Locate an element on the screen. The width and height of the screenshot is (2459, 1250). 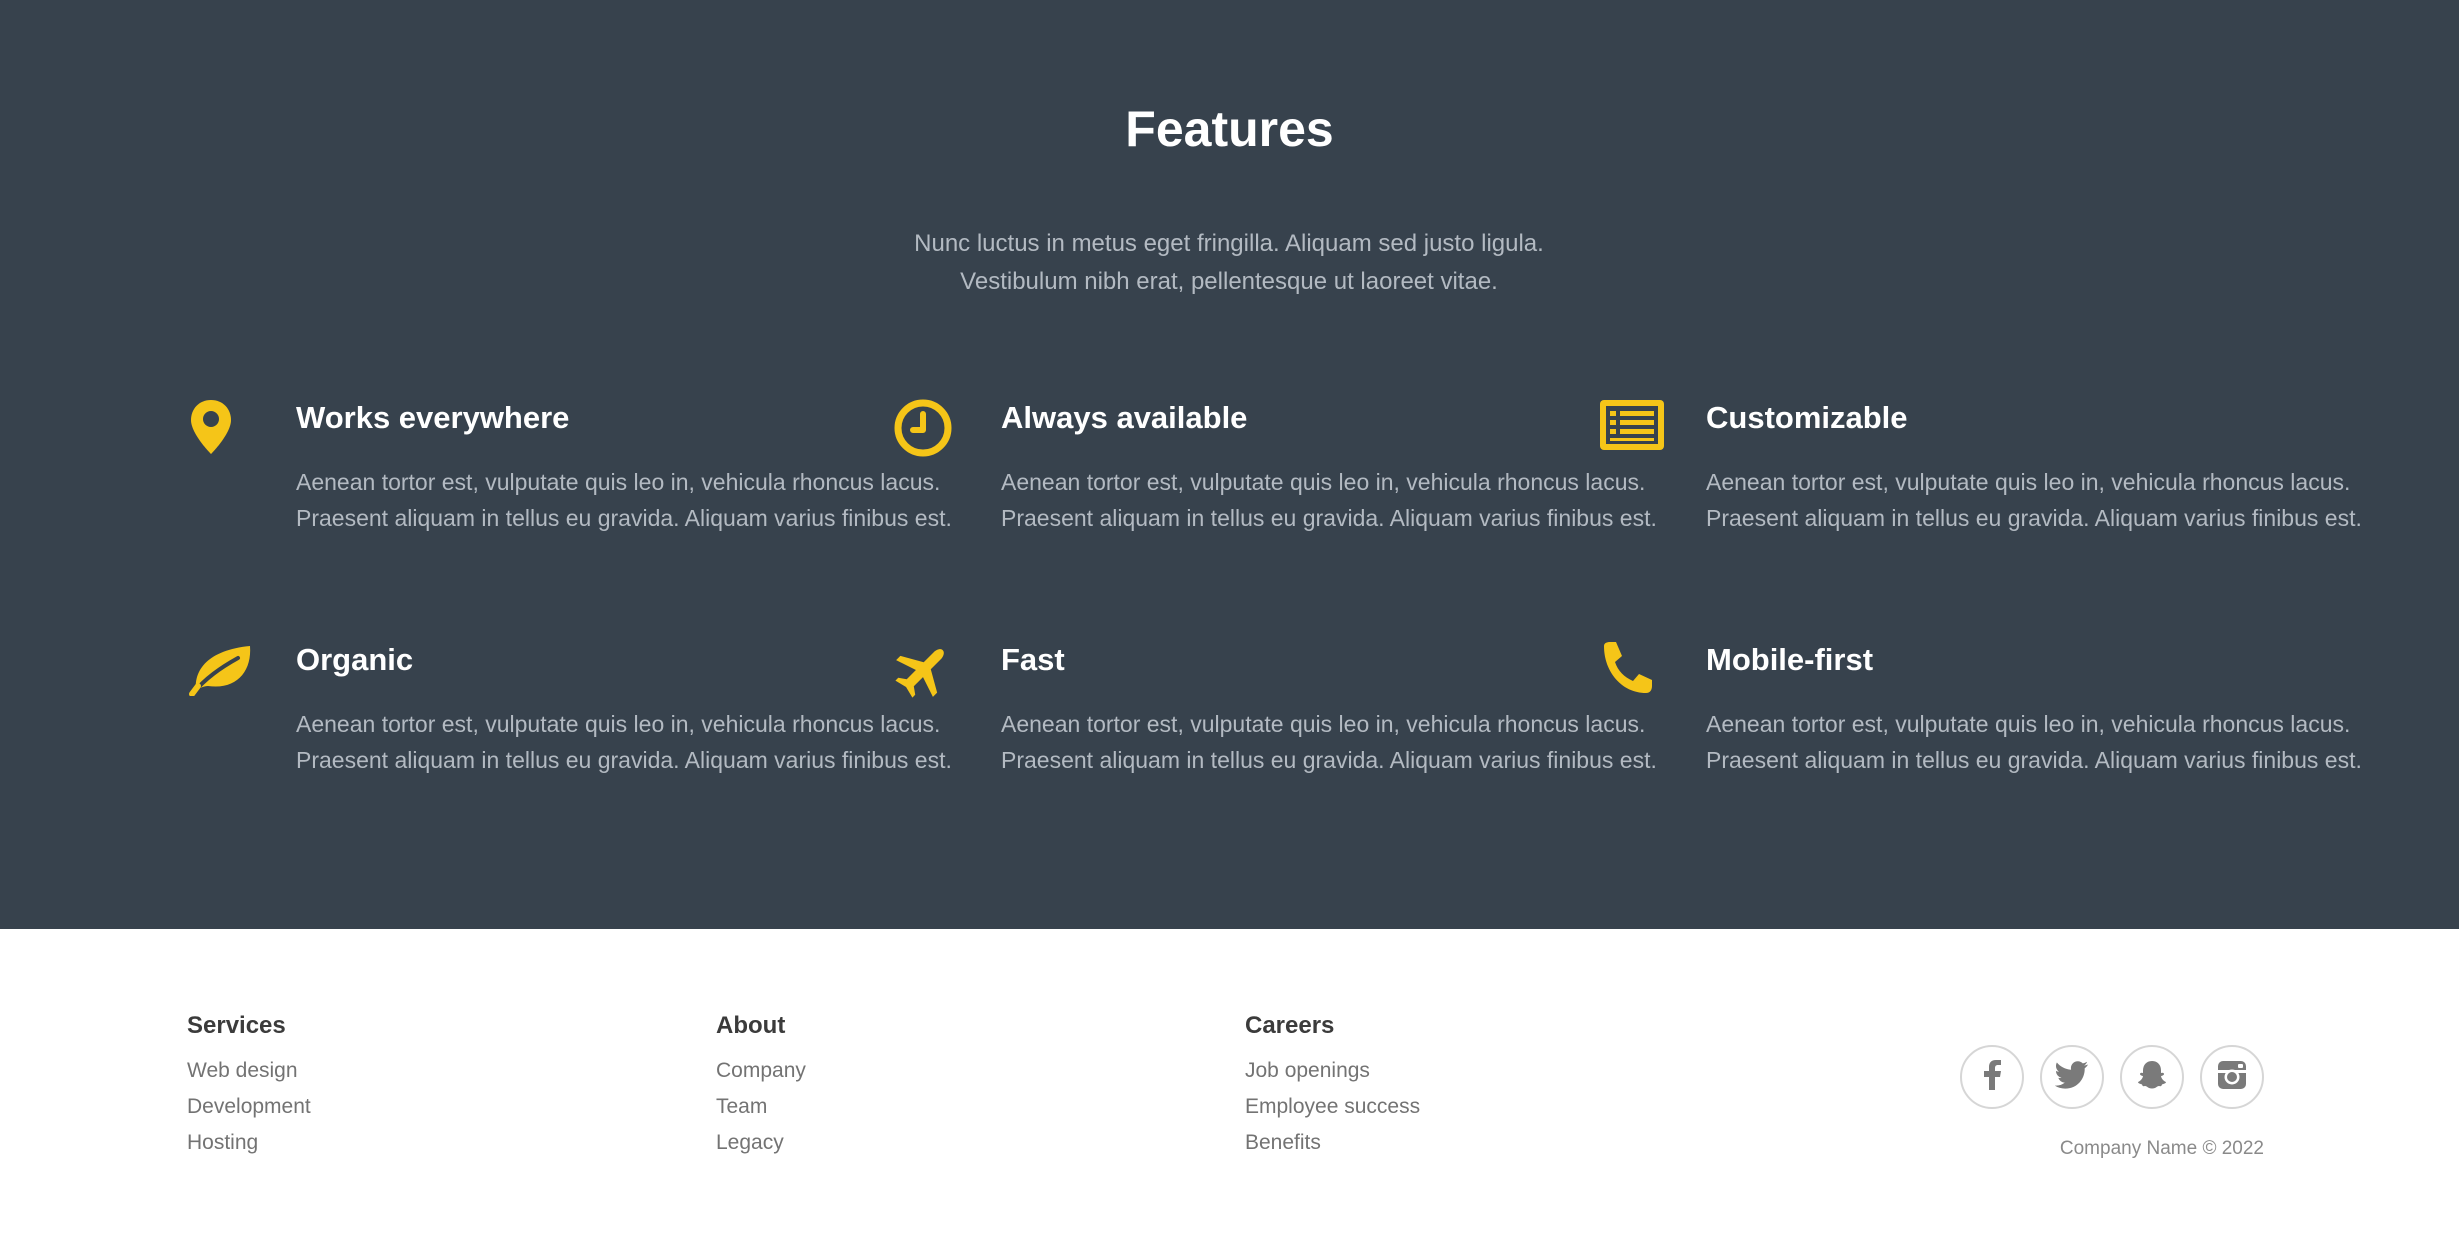
footer-link-hosting: Hosting is located at coordinates (397, 1143).